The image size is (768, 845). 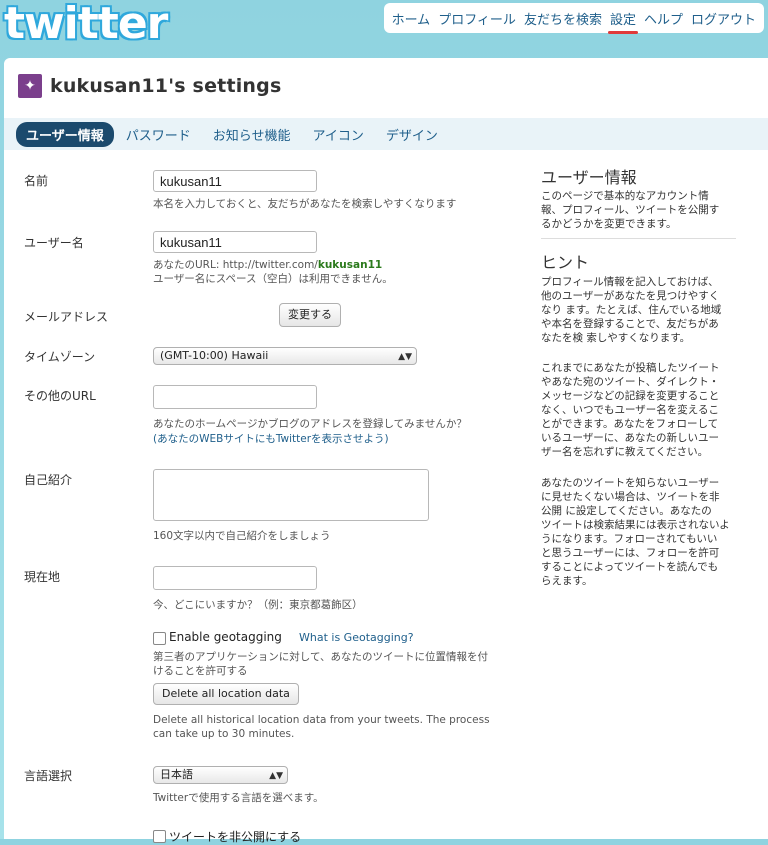 I want to click on username-hint-2: ユーザー名にスペース（空白）は利用できません。, so click(x=273, y=279).